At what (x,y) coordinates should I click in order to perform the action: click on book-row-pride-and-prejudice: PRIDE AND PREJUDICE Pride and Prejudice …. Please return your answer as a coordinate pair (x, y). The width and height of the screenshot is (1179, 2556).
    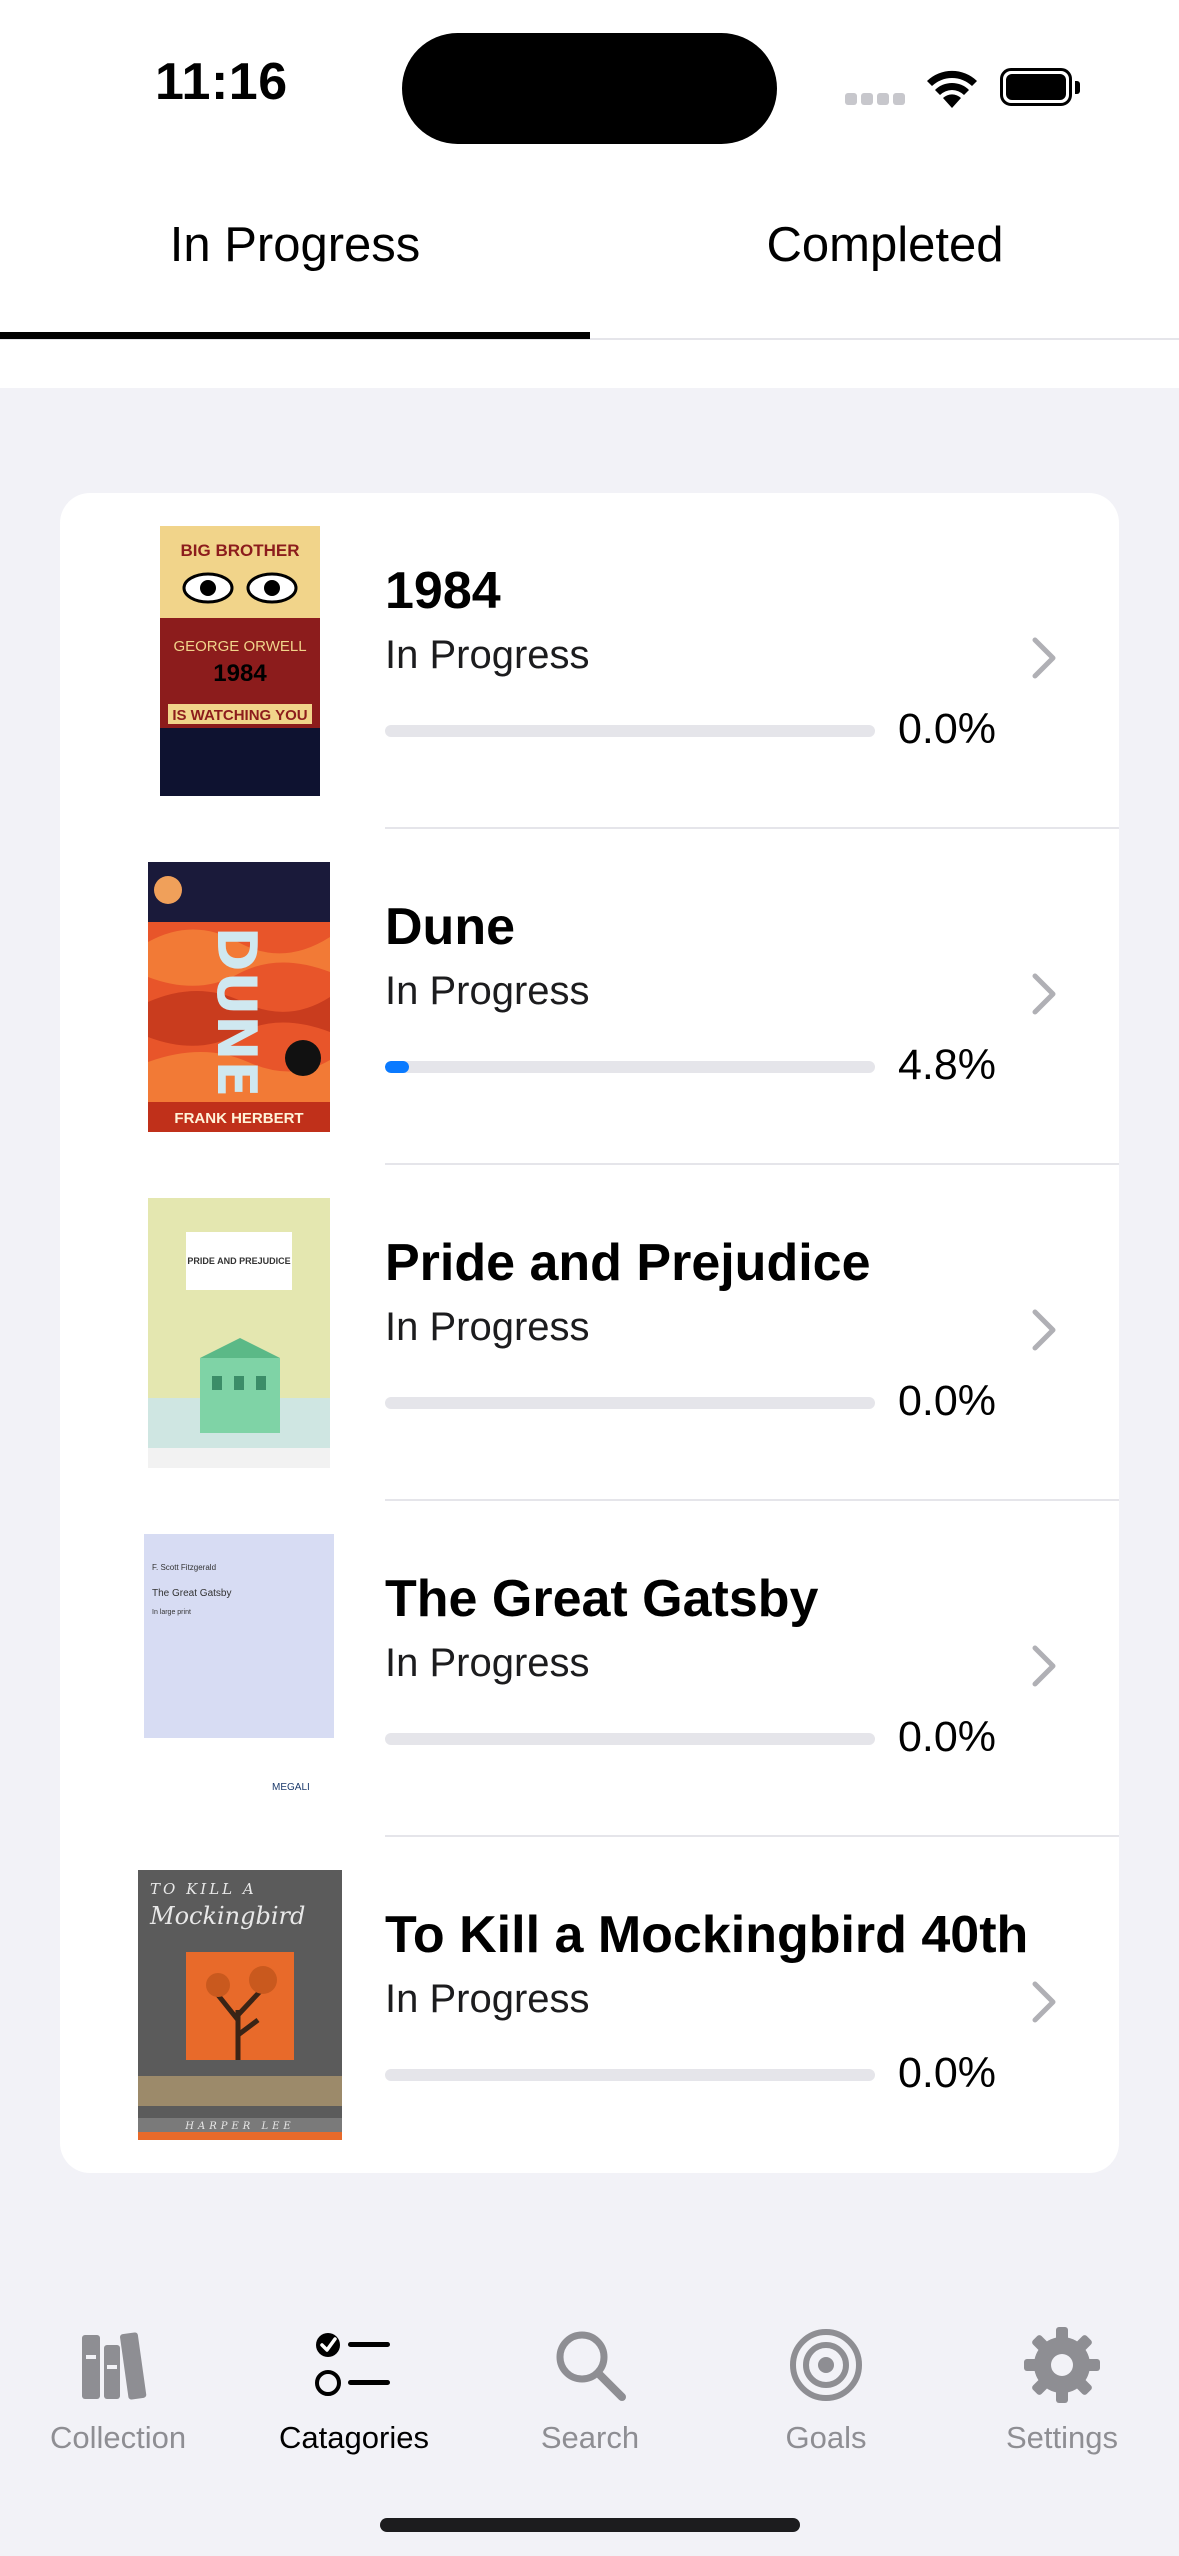
    Looking at the image, I should click on (589, 1333).